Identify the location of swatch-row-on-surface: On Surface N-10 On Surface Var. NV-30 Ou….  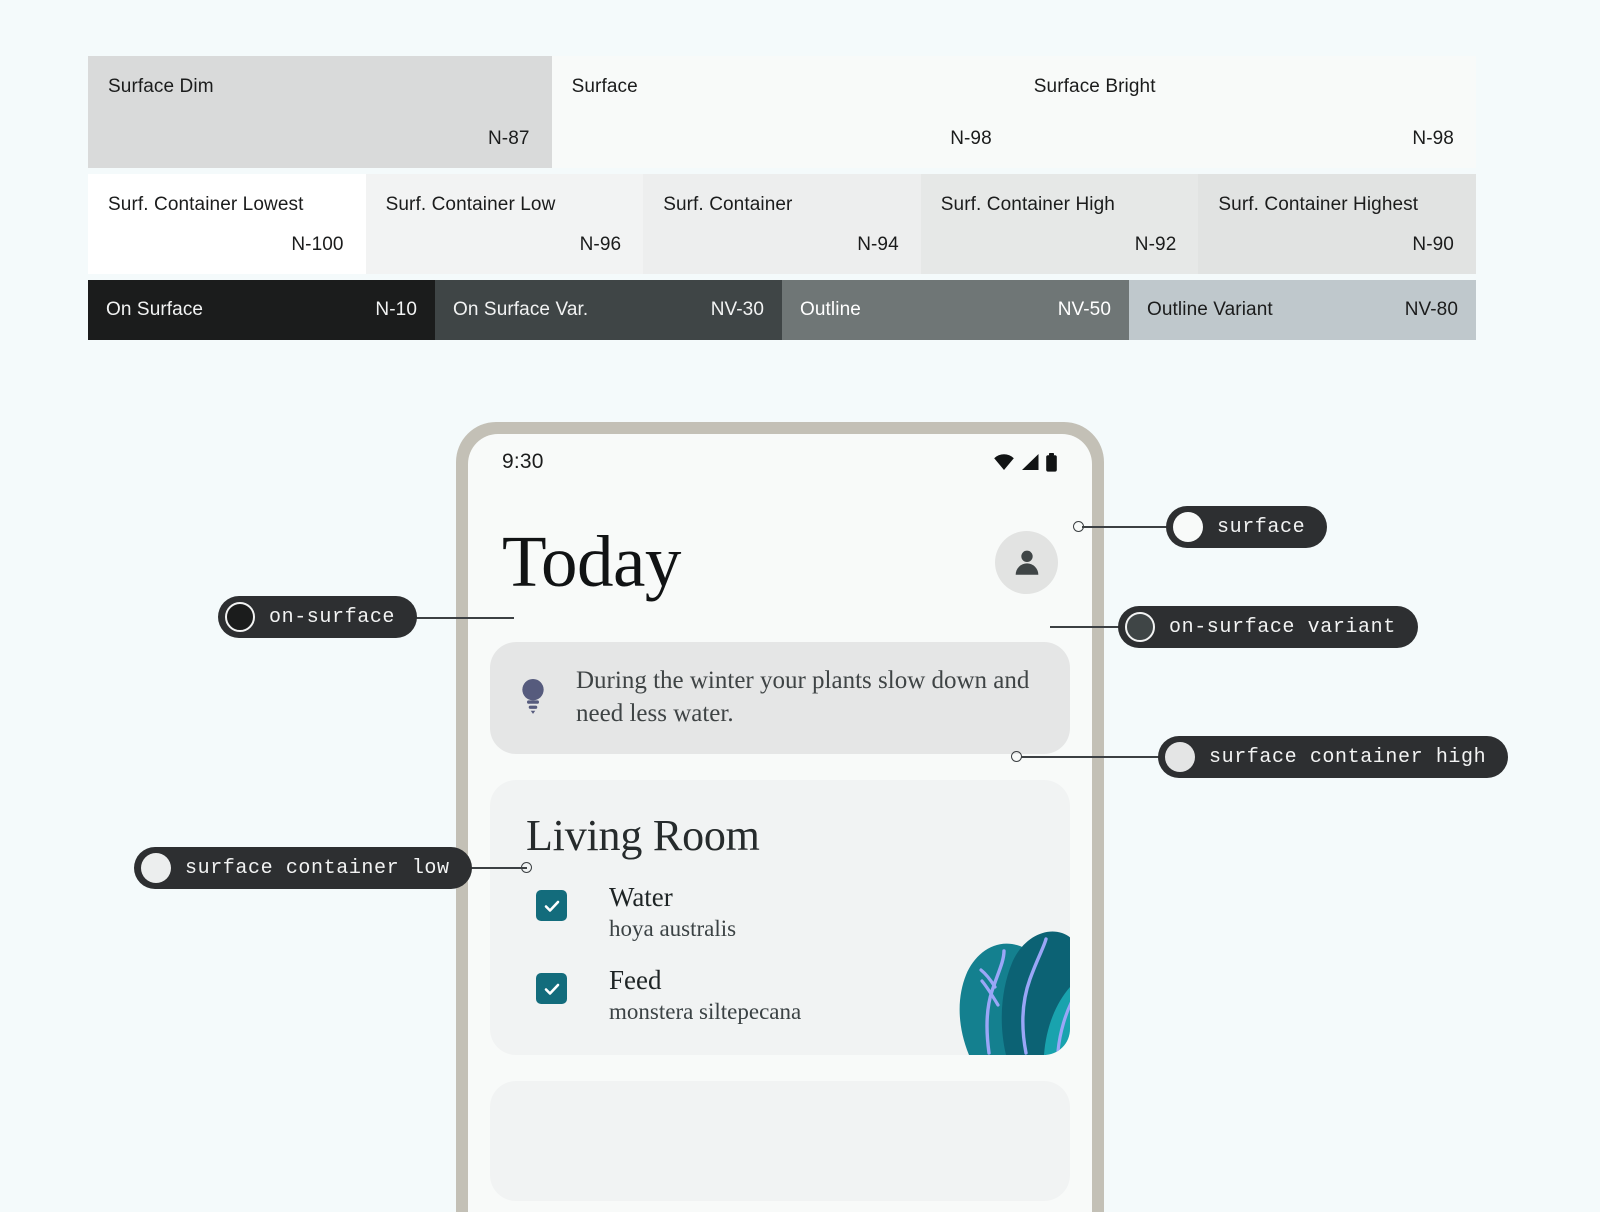
(782, 310).